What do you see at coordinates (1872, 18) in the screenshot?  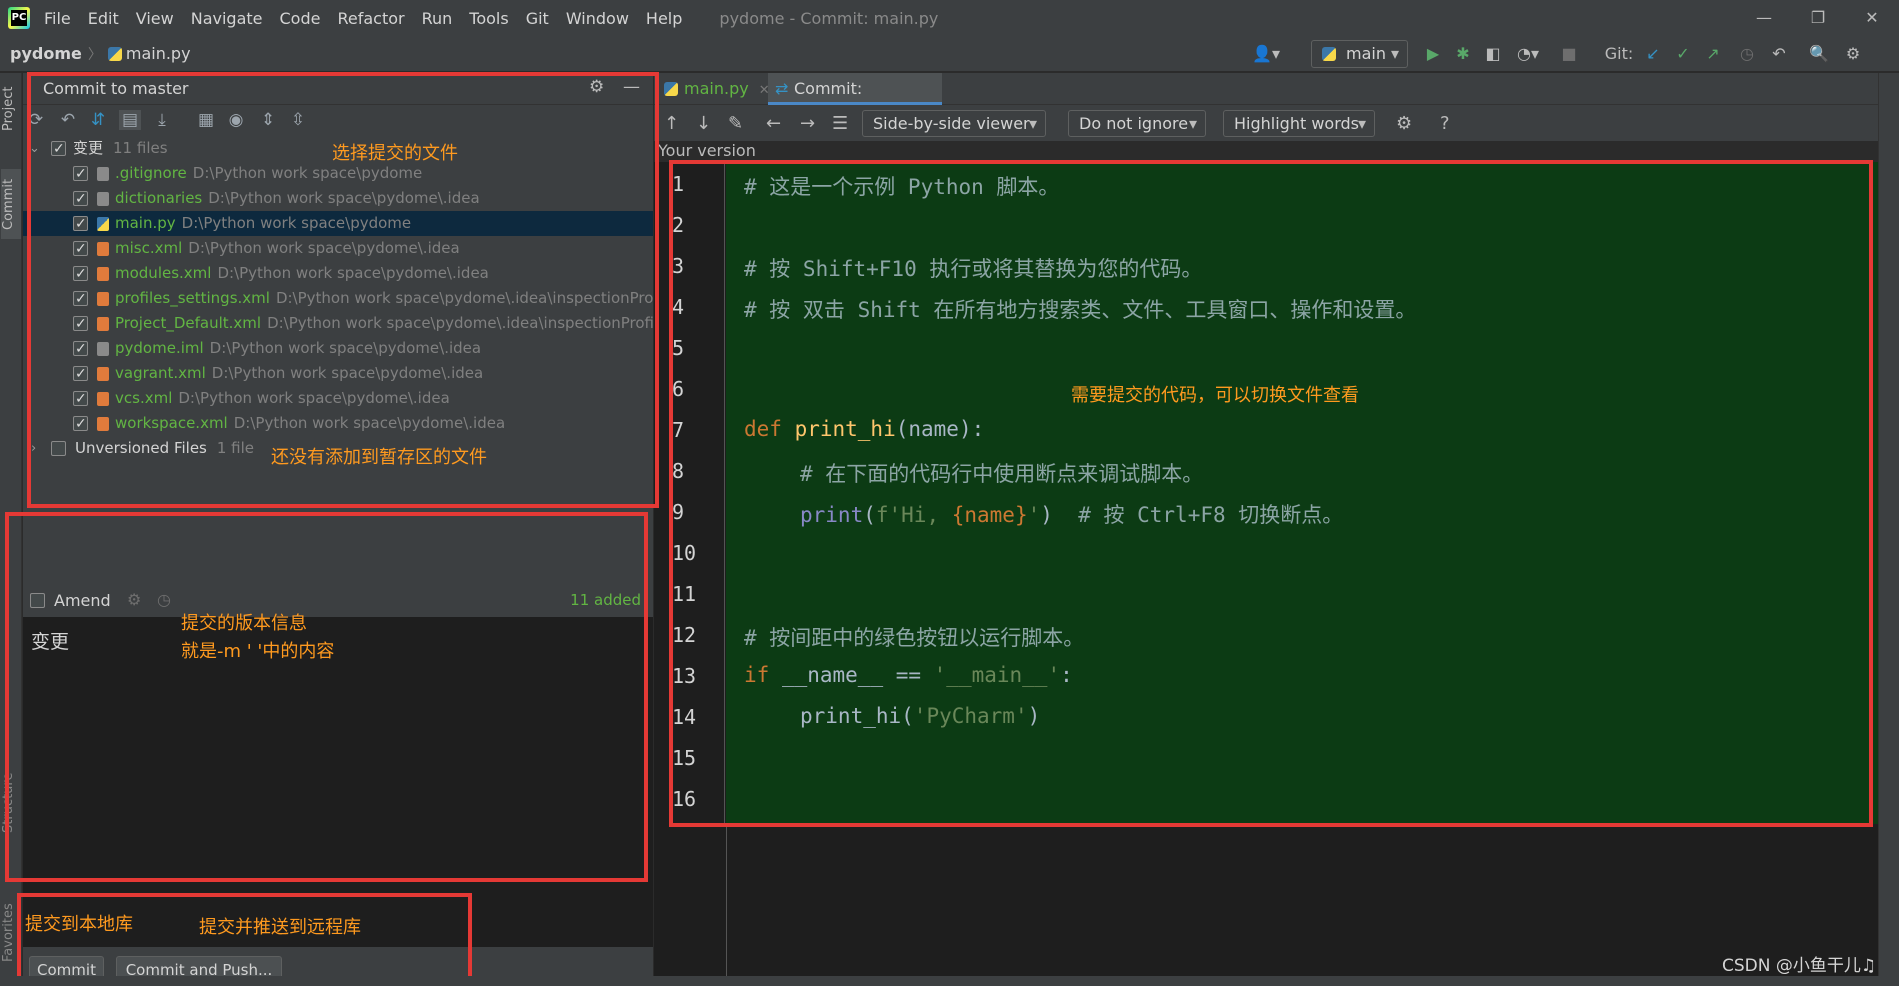 I see `close-icon: ✕` at bounding box center [1872, 18].